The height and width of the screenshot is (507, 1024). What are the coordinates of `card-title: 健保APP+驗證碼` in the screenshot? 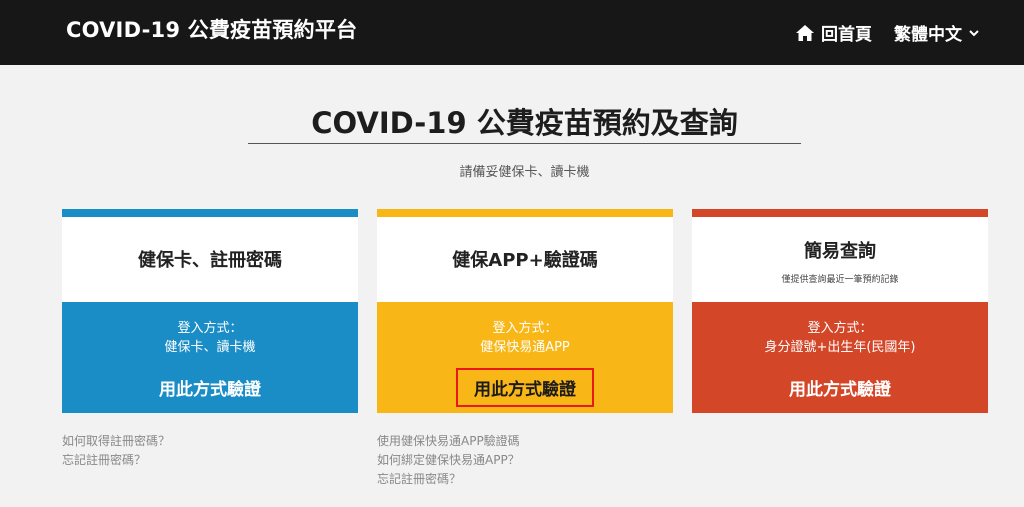 It's located at (525, 260).